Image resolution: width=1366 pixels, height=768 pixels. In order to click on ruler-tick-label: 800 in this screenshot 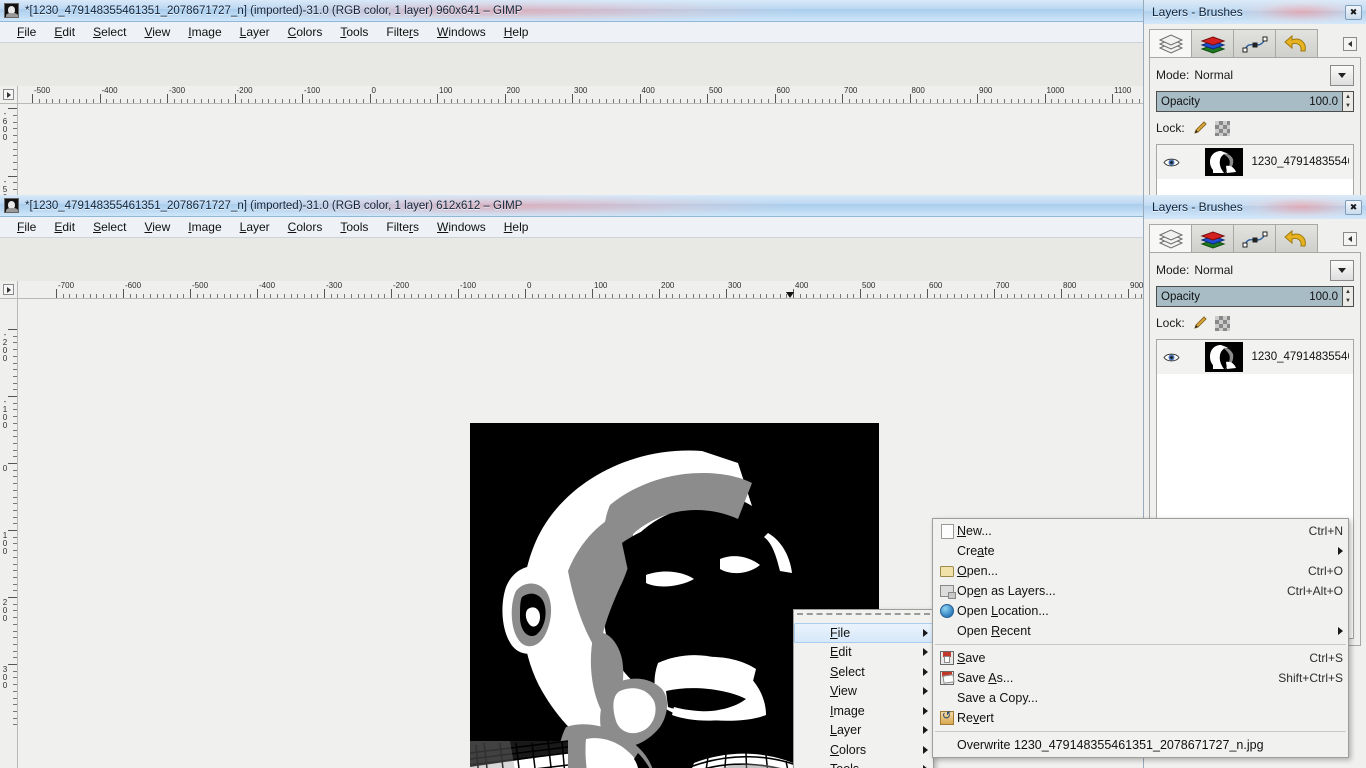, I will do `click(918, 90)`.